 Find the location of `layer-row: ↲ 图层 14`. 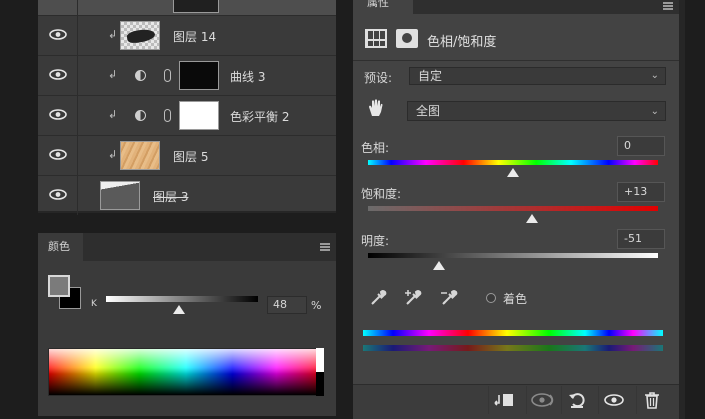

layer-row: ↲ 图层 14 is located at coordinates (187, 35).